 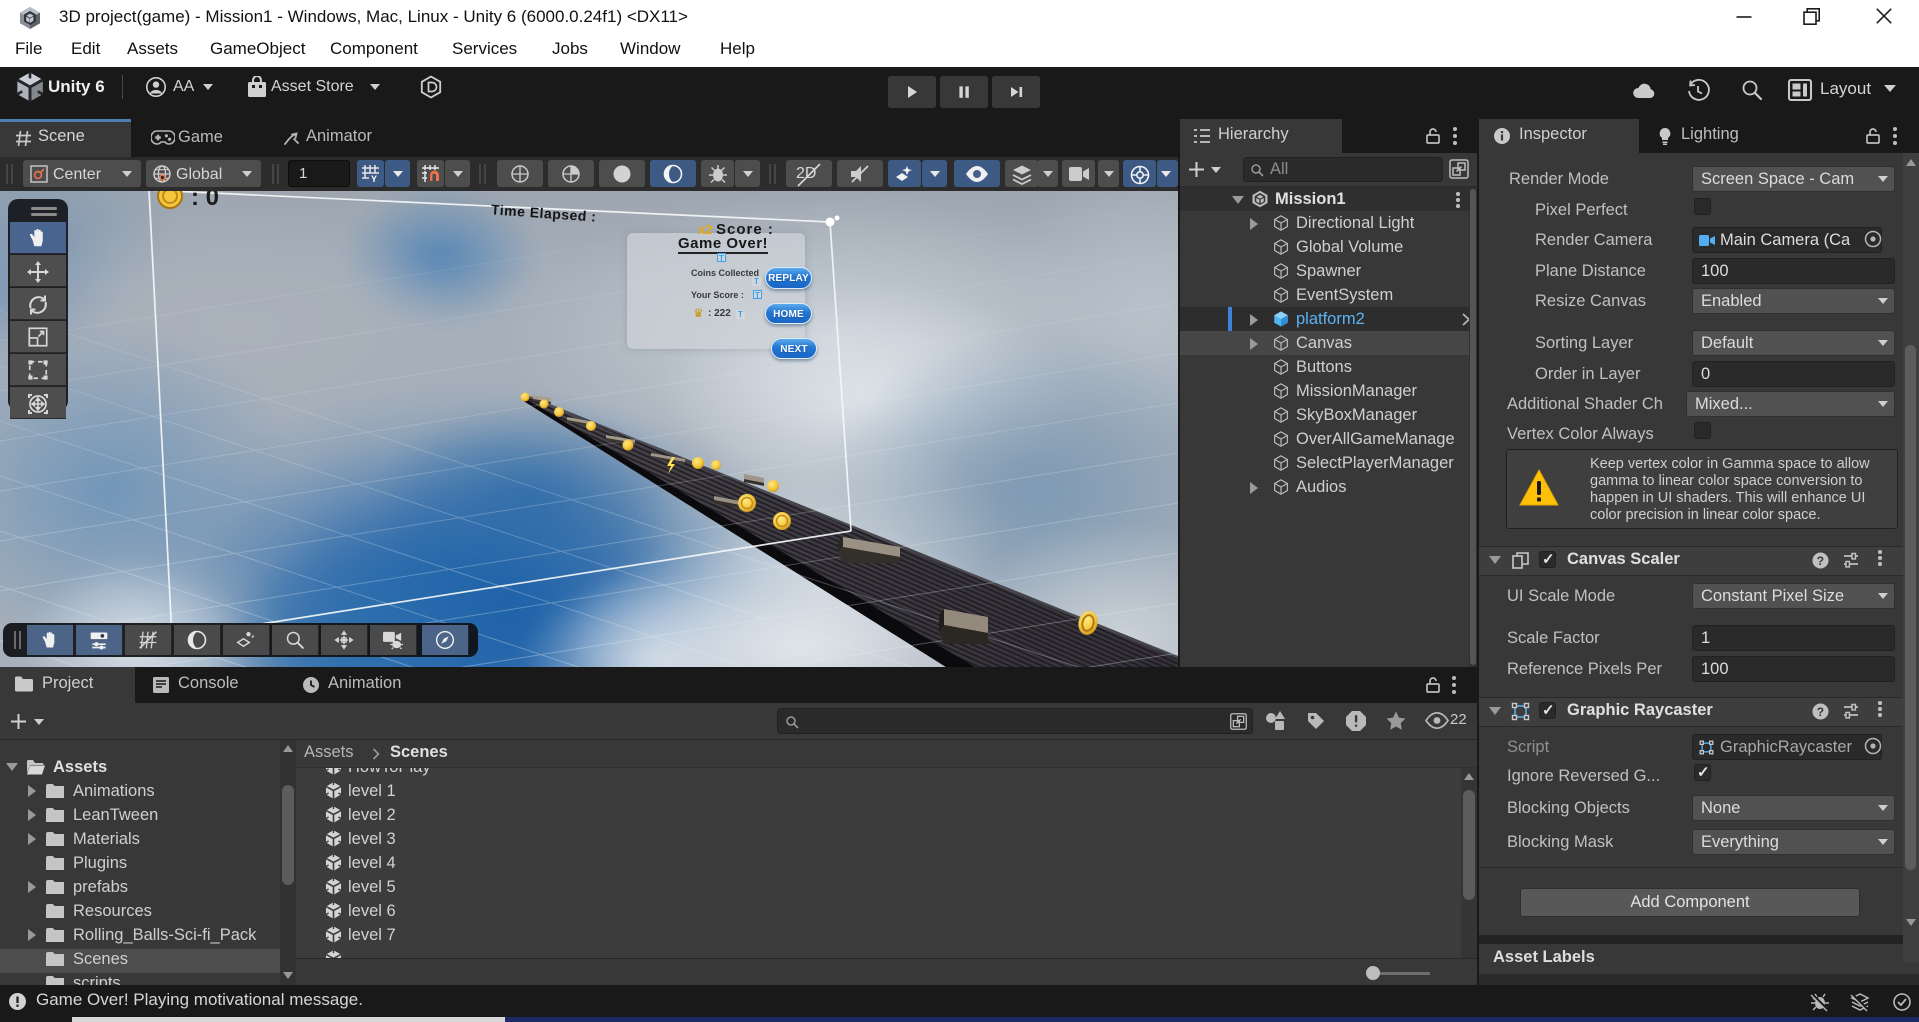 I want to click on svg-text: Y, so click(x=374, y=178).